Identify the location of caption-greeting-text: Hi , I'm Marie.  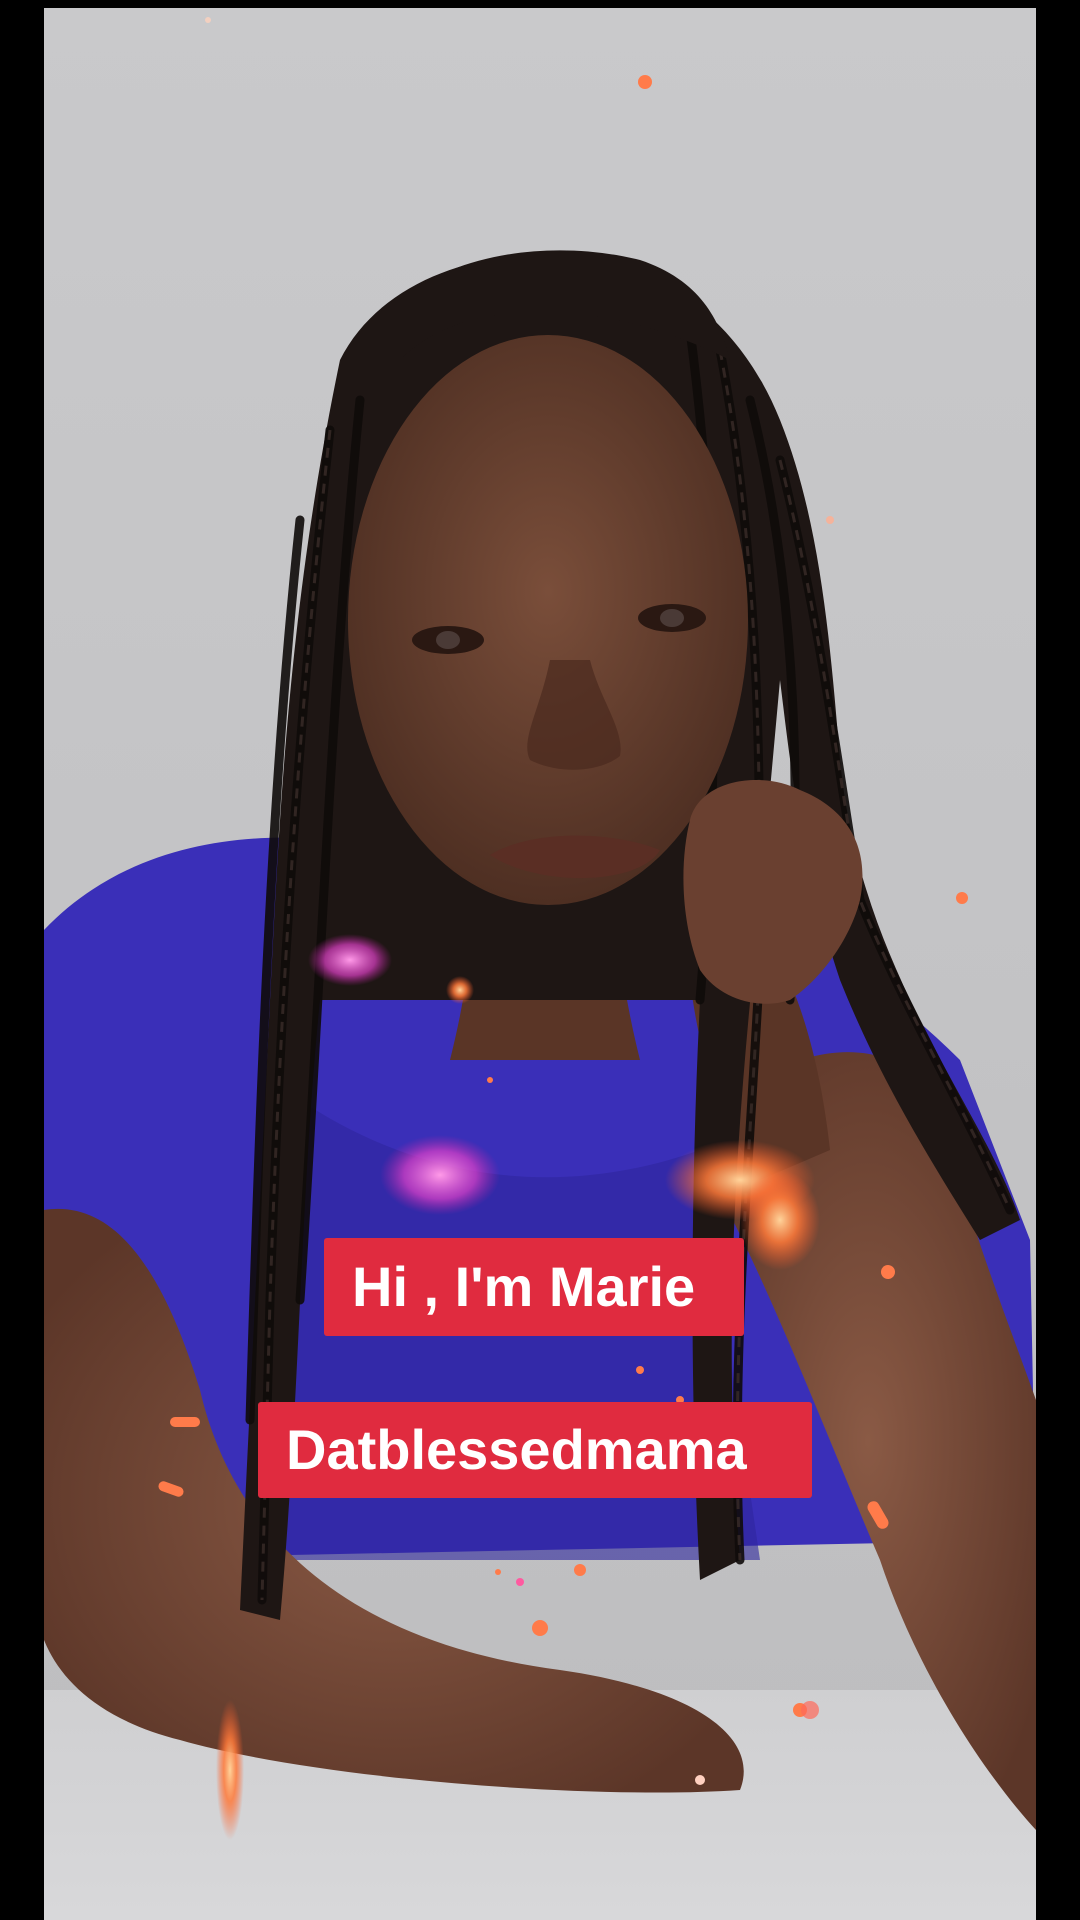
(524, 1286).